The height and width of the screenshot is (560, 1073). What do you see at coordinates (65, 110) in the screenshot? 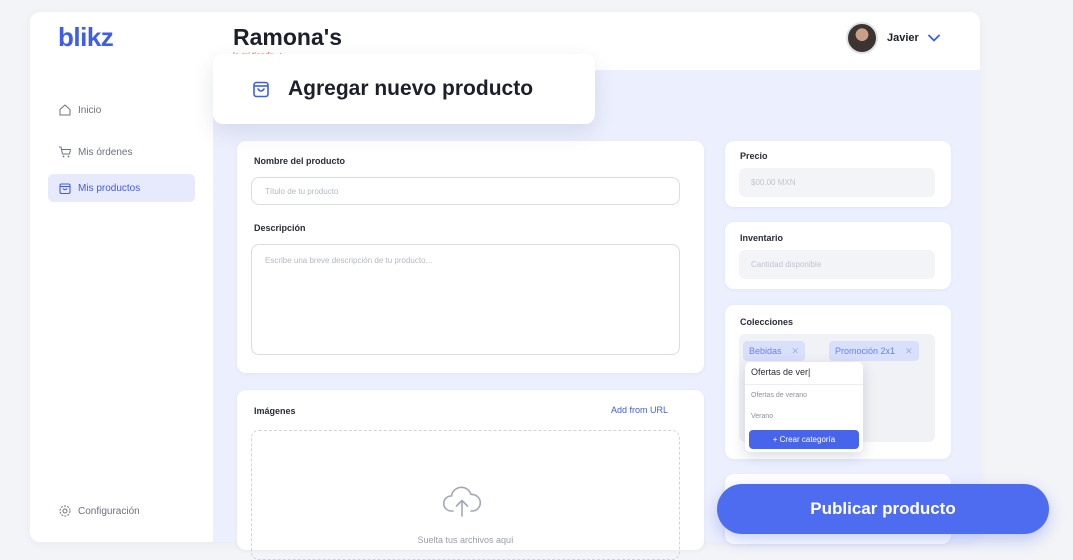
I see `home-icon` at bounding box center [65, 110].